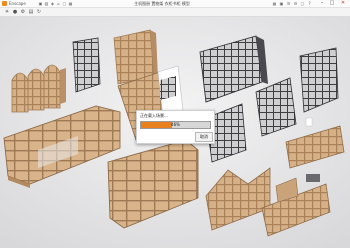 The height and width of the screenshot is (248, 350). I want to click on tool-refresh-icon: ↻, so click(39, 12).